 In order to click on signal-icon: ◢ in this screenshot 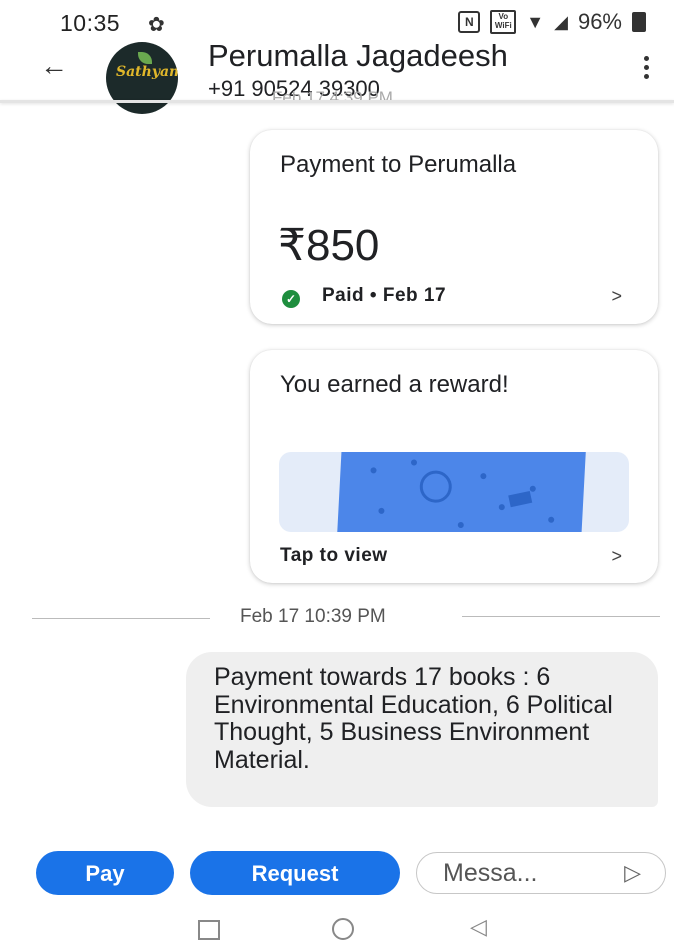, I will do `click(561, 21)`.